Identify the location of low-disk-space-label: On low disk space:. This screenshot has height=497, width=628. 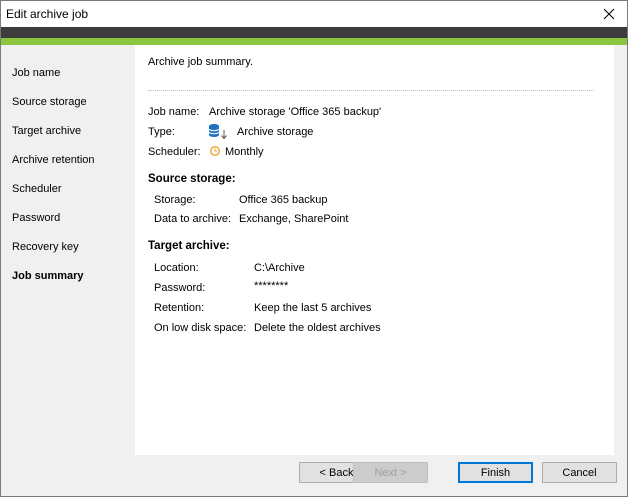
(200, 328).